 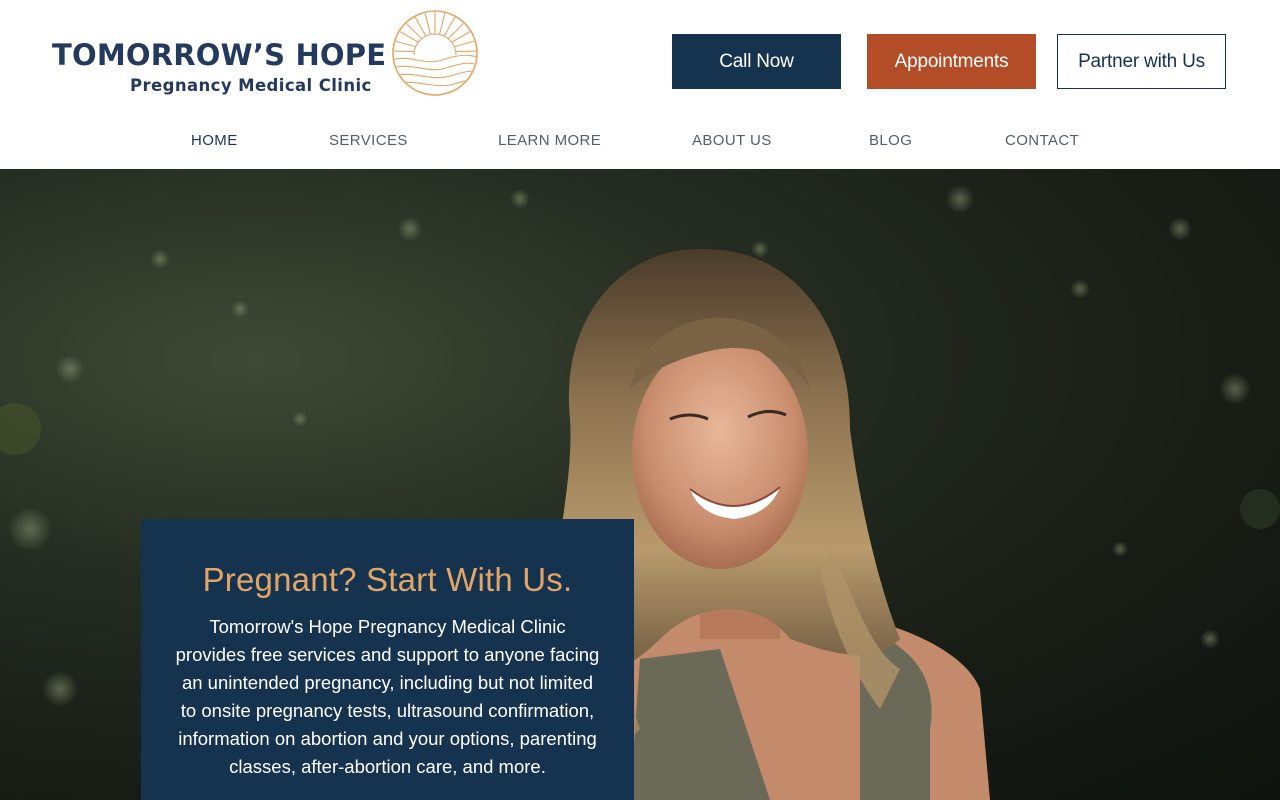 I want to click on sunrise-logo-icon, so click(x=435, y=53).